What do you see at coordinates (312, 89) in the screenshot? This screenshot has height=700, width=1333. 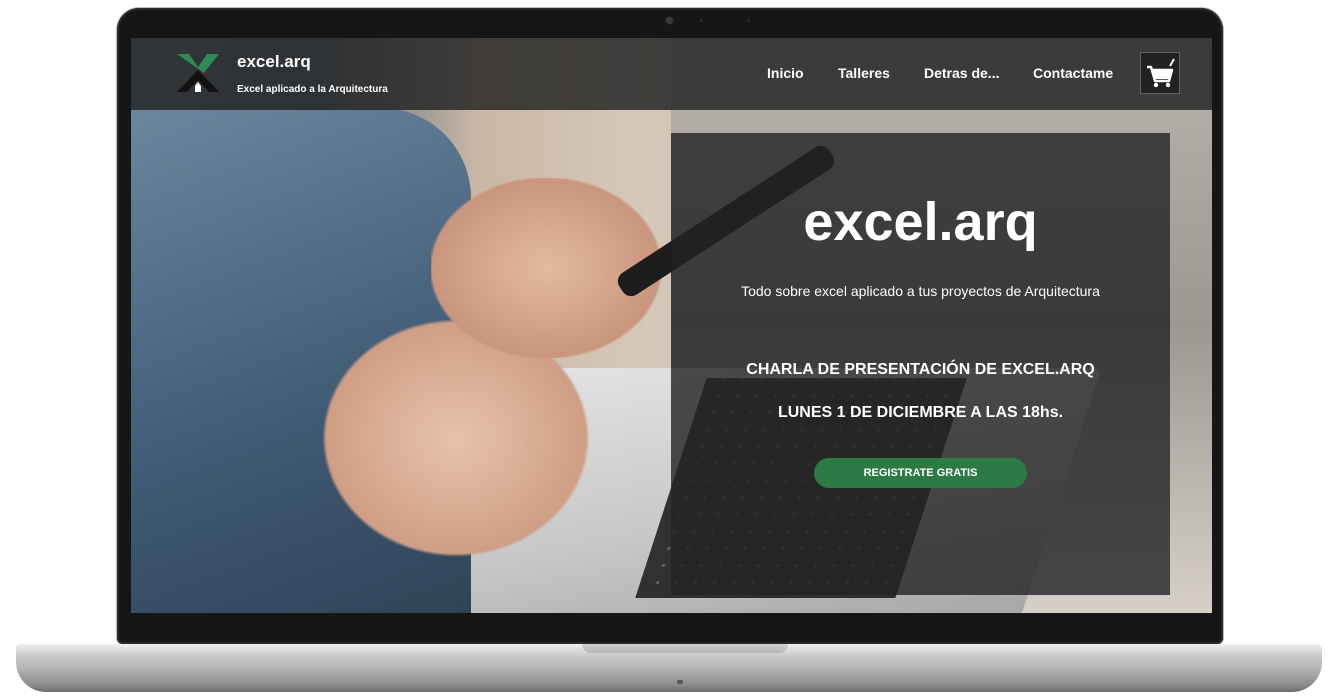 I see `brand-tagline: Excel aplicado a la Arquitectura` at bounding box center [312, 89].